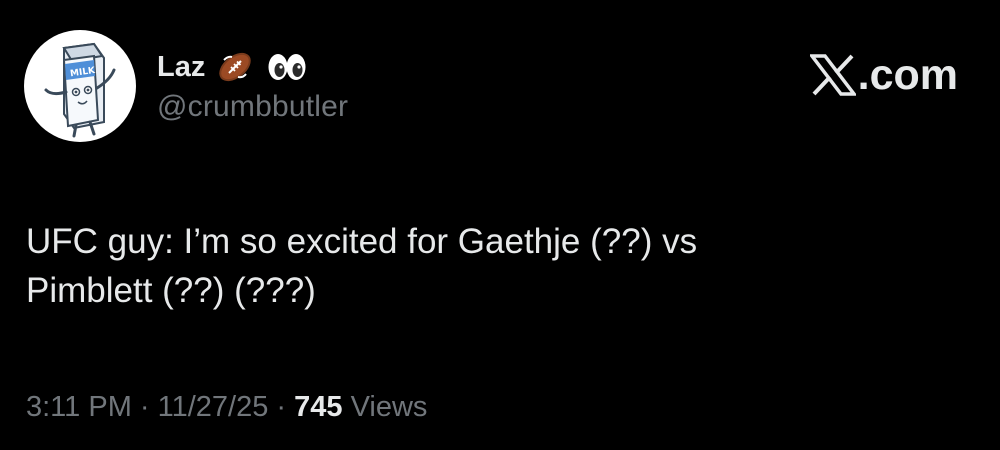  Describe the element at coordinates (235, 67) in the screenshot. I see `american-football-icon` at that location.